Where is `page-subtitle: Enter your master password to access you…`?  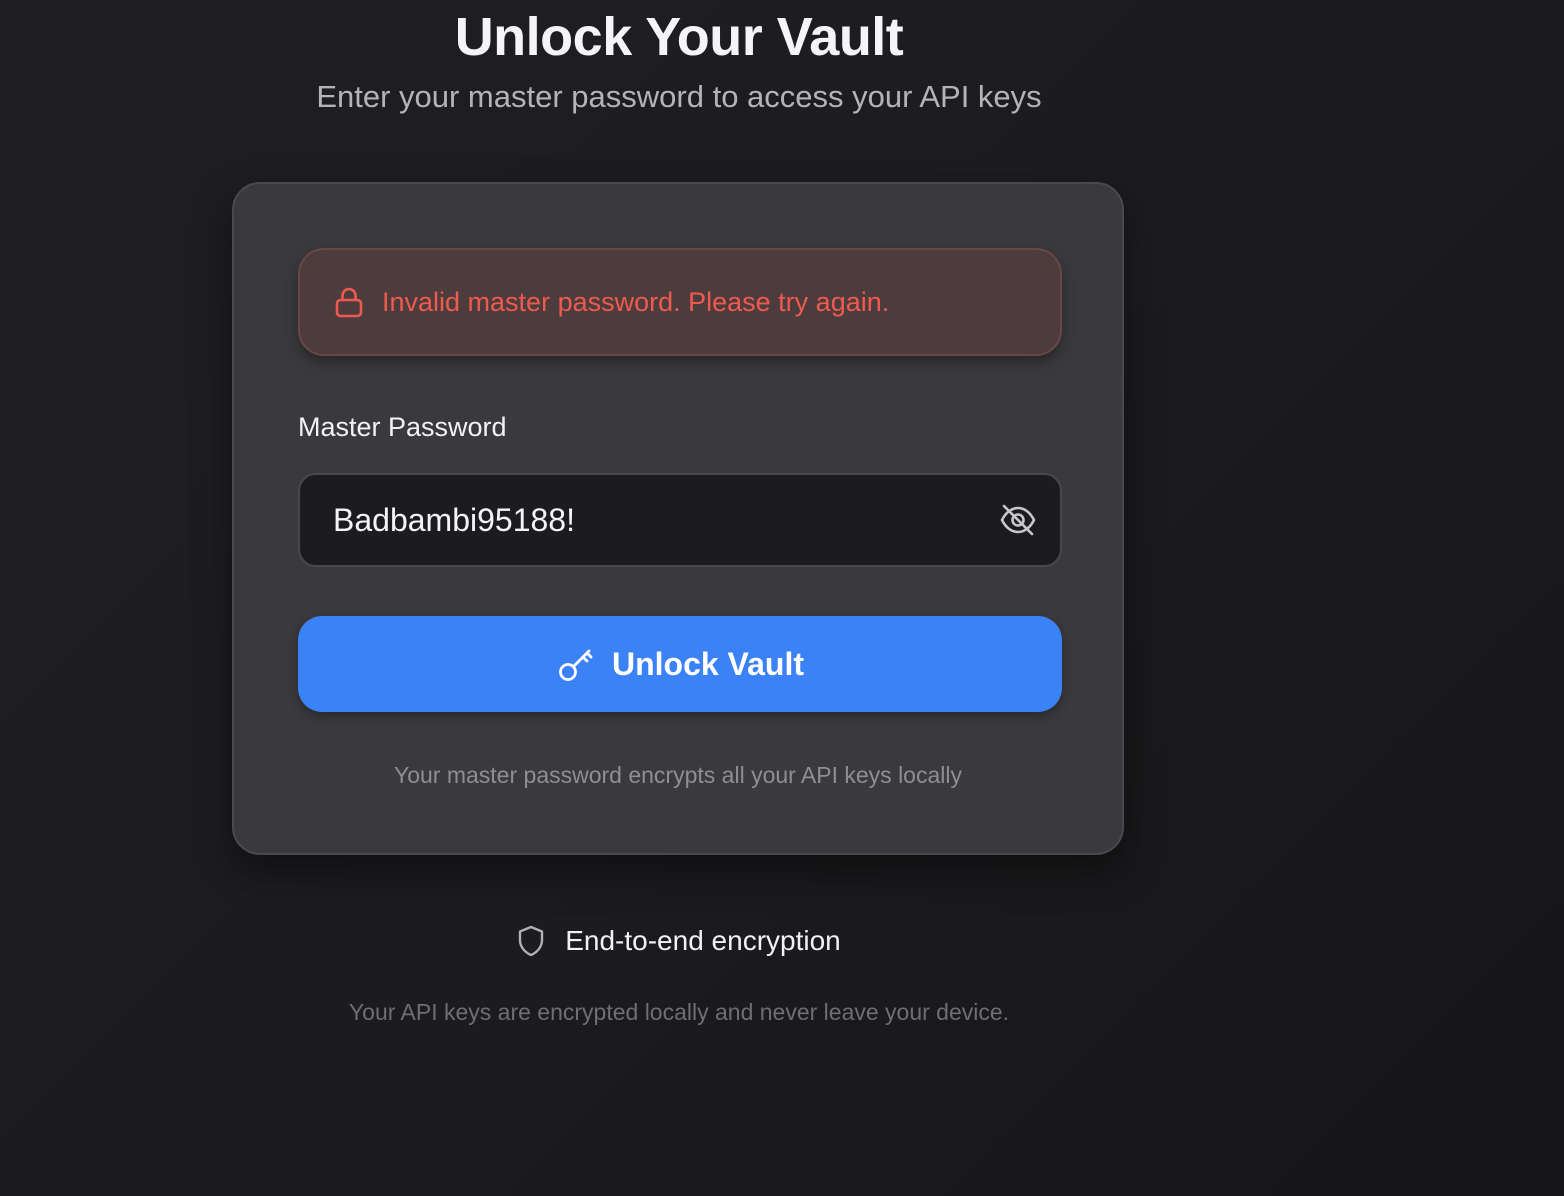
page-subtitle: Enter your master password to access you… is located at coordinates (679, 96).